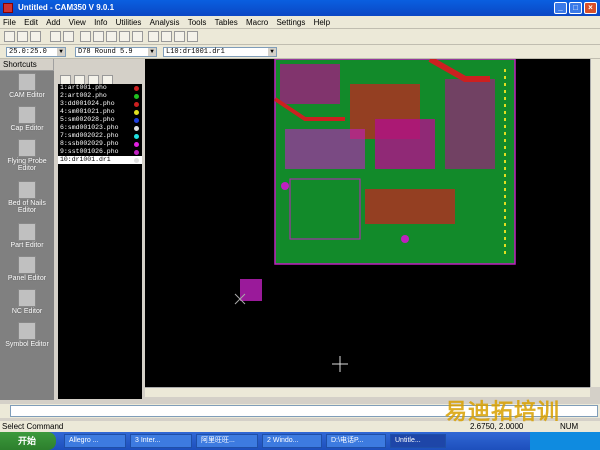  Describe the element at coordinates (575, 8) in the screenshot. I see `maximize-button: □` at that location.